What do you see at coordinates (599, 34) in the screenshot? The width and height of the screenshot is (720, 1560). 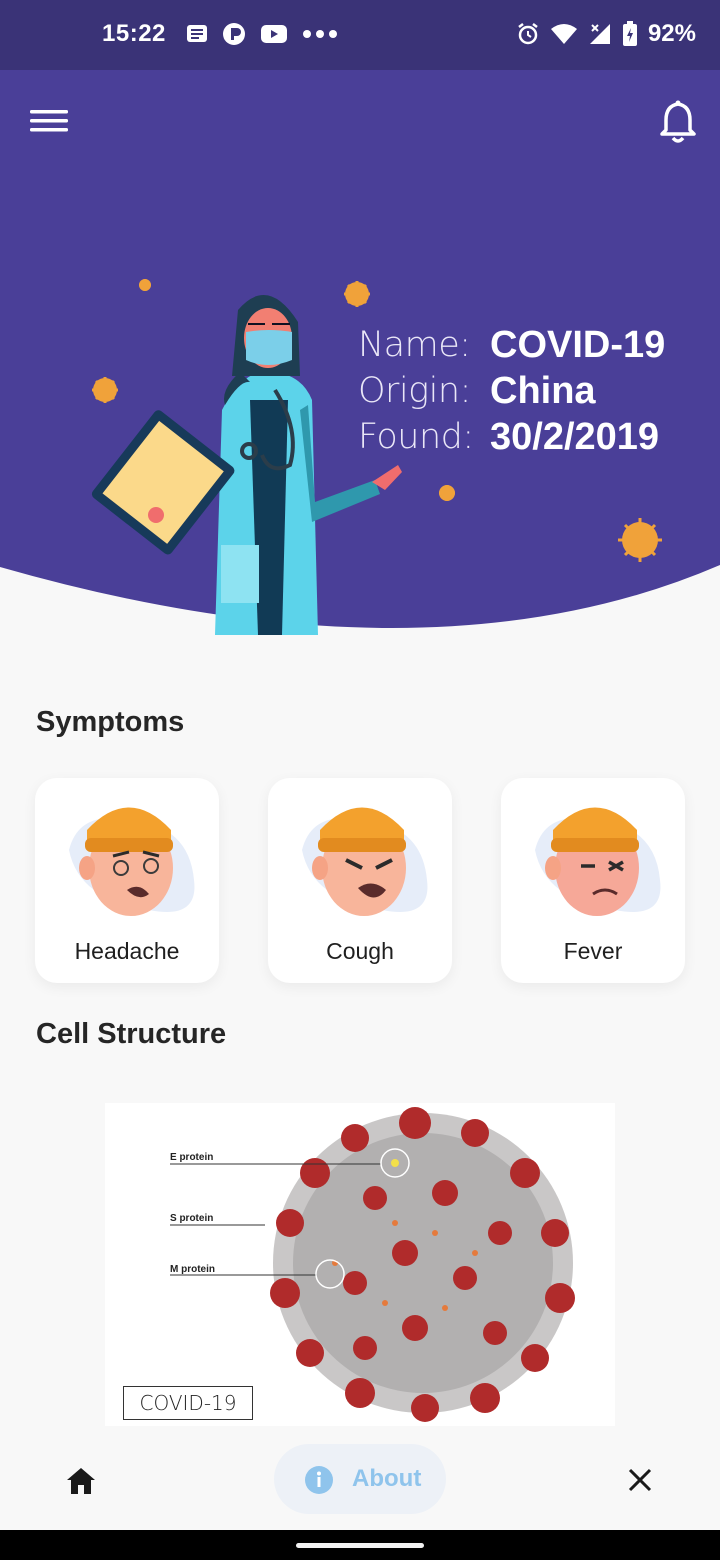 I see `signal-icon` at bounding box center [599, 34].